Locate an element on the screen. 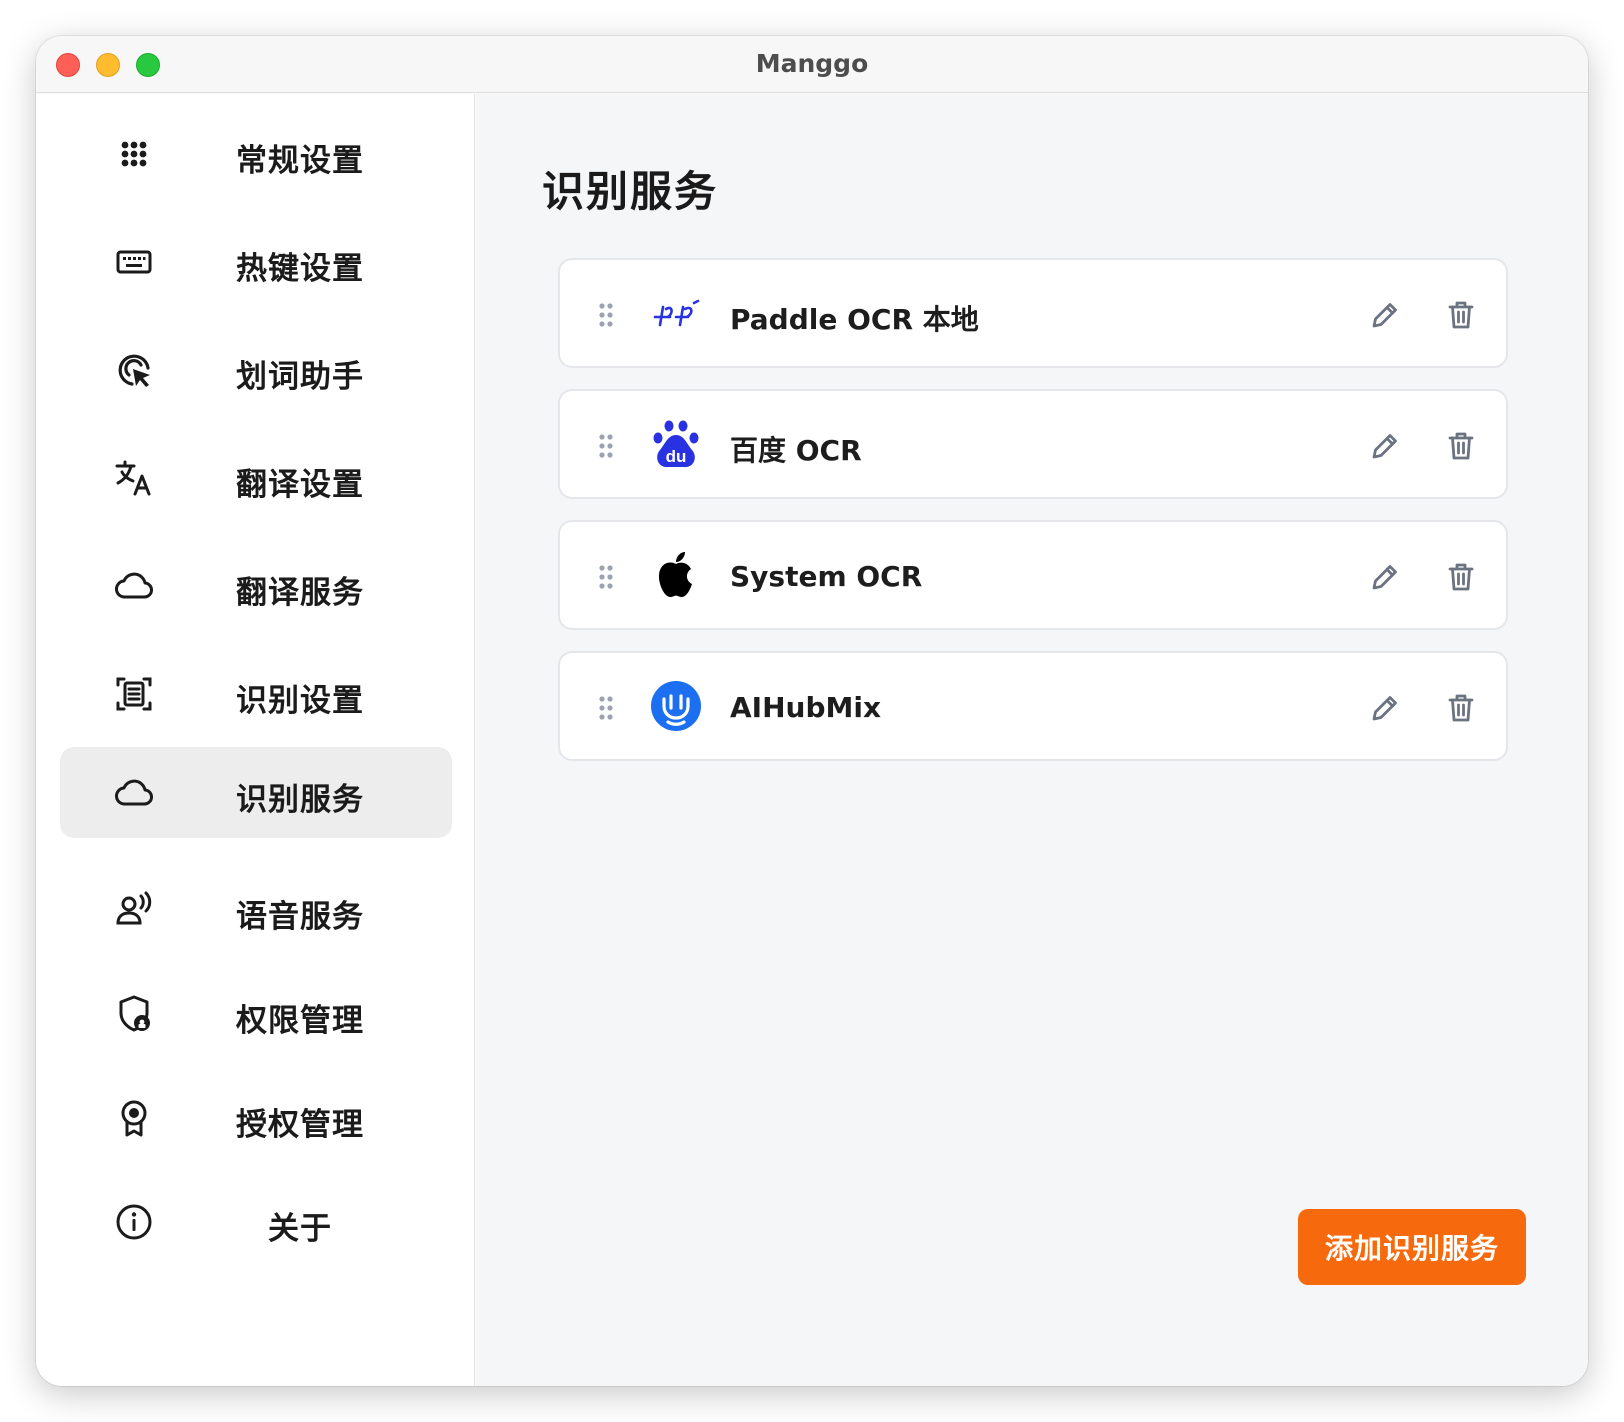  scan-text-icon is located at coordinates (134, 694).